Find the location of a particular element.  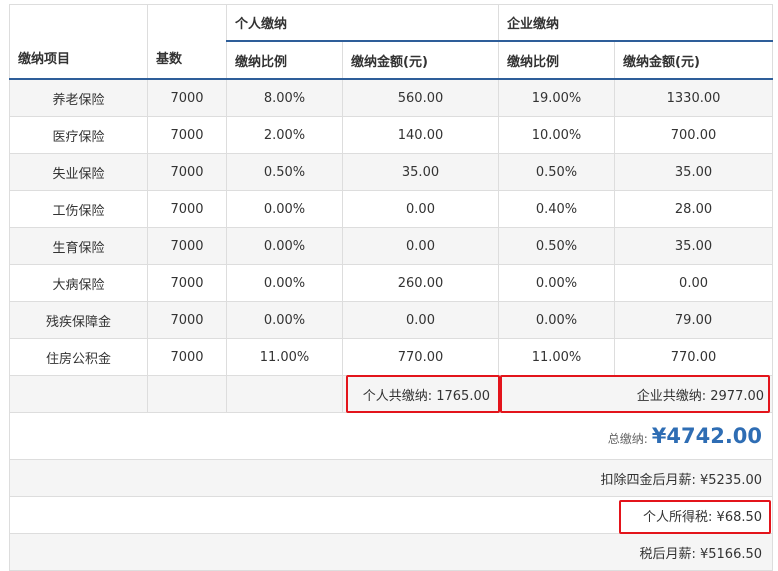

item-name: 失业保险 is located at coordinates (78, 172).